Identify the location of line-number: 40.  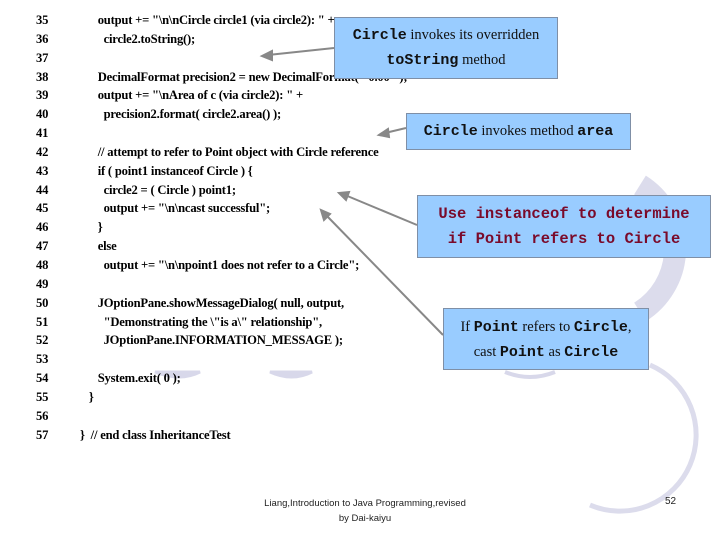
(42, 114).